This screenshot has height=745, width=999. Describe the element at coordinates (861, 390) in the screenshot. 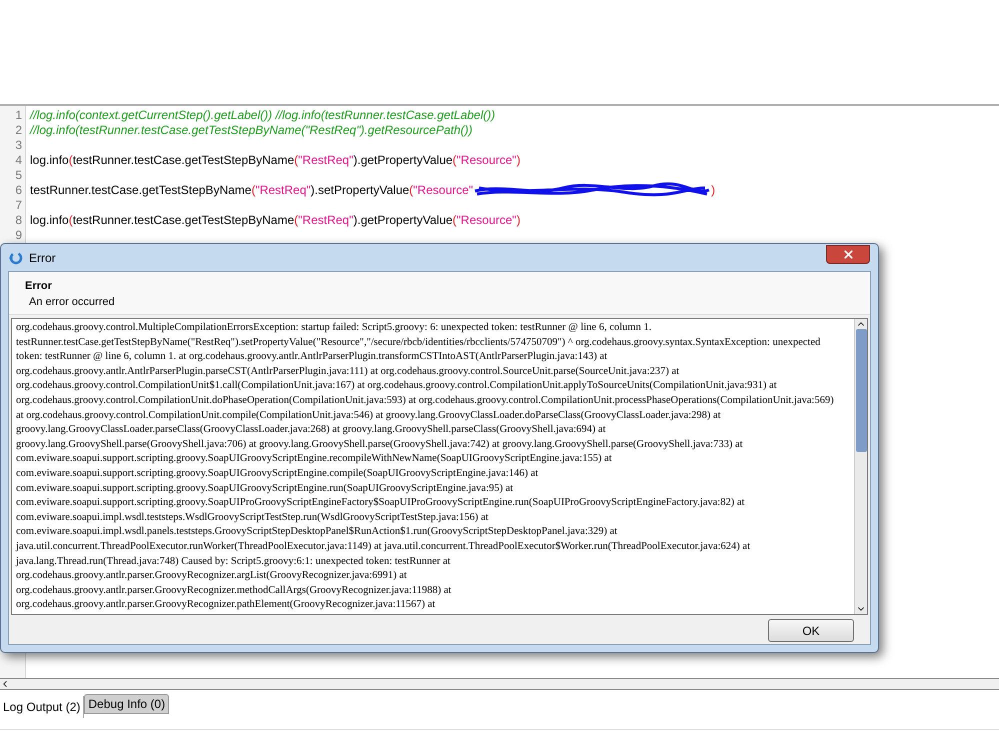

I see `scroll-thumb` at that location.